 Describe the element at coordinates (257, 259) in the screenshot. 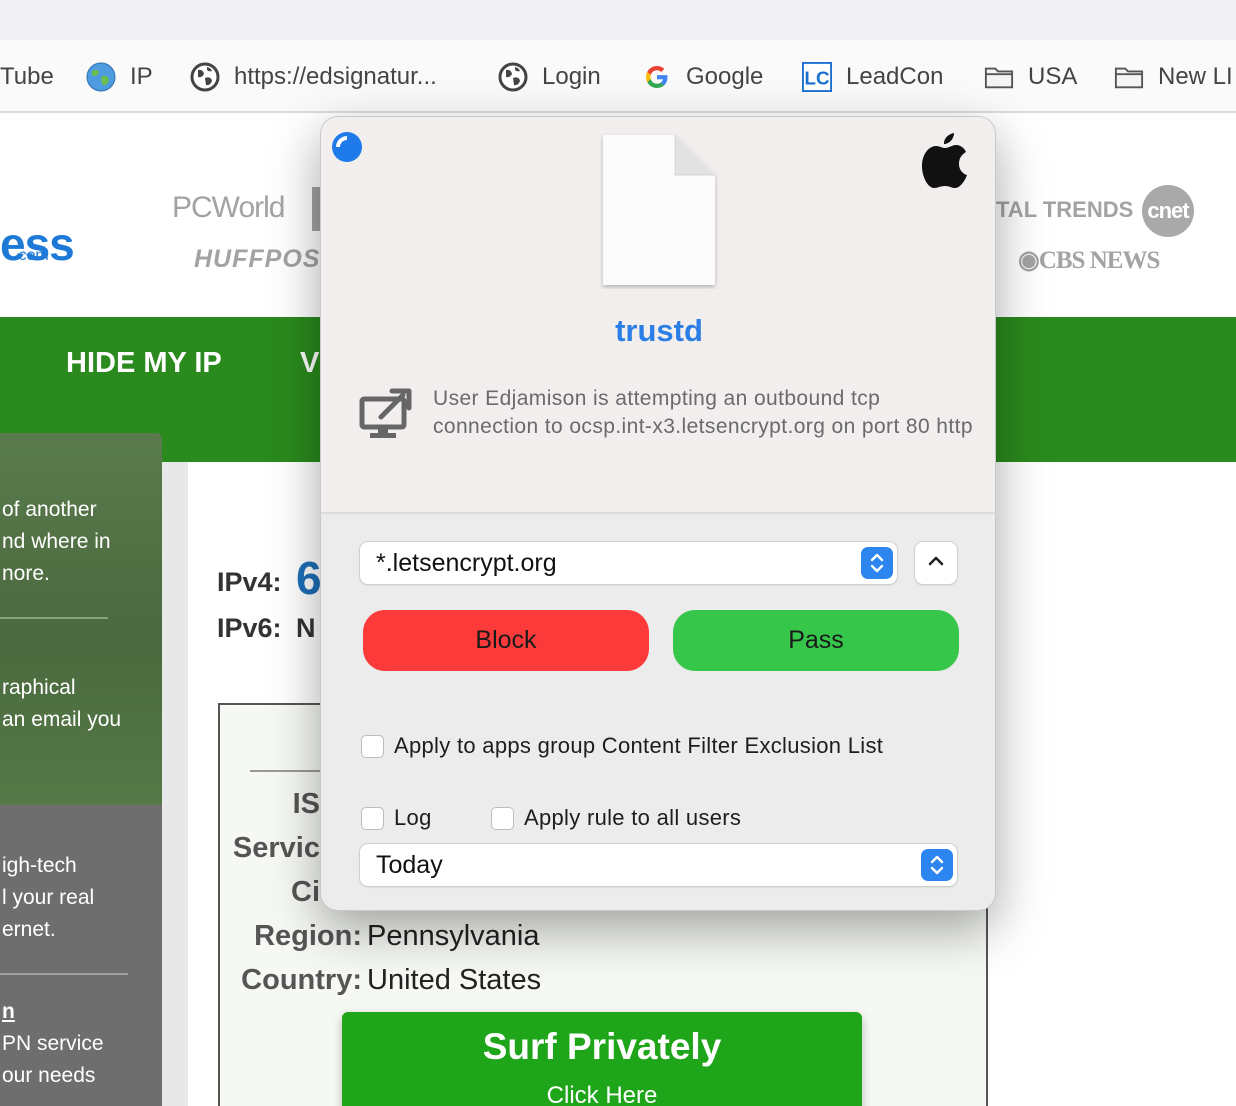

I see `press-logo-huffpost: HUFFPOS` at that location.